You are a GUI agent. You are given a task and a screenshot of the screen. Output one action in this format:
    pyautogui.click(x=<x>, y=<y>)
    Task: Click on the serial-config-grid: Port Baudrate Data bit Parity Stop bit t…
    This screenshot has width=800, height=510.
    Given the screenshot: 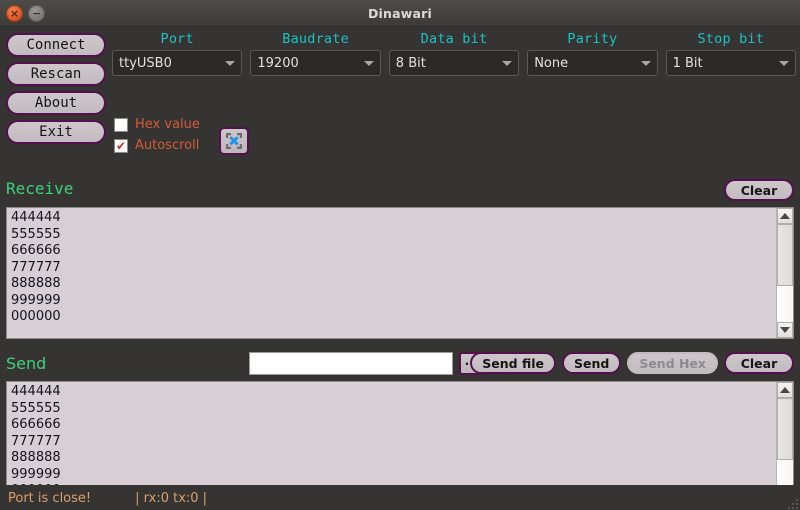 What is the action you would take?
    pyautogui.click(x=454, y=53)
    